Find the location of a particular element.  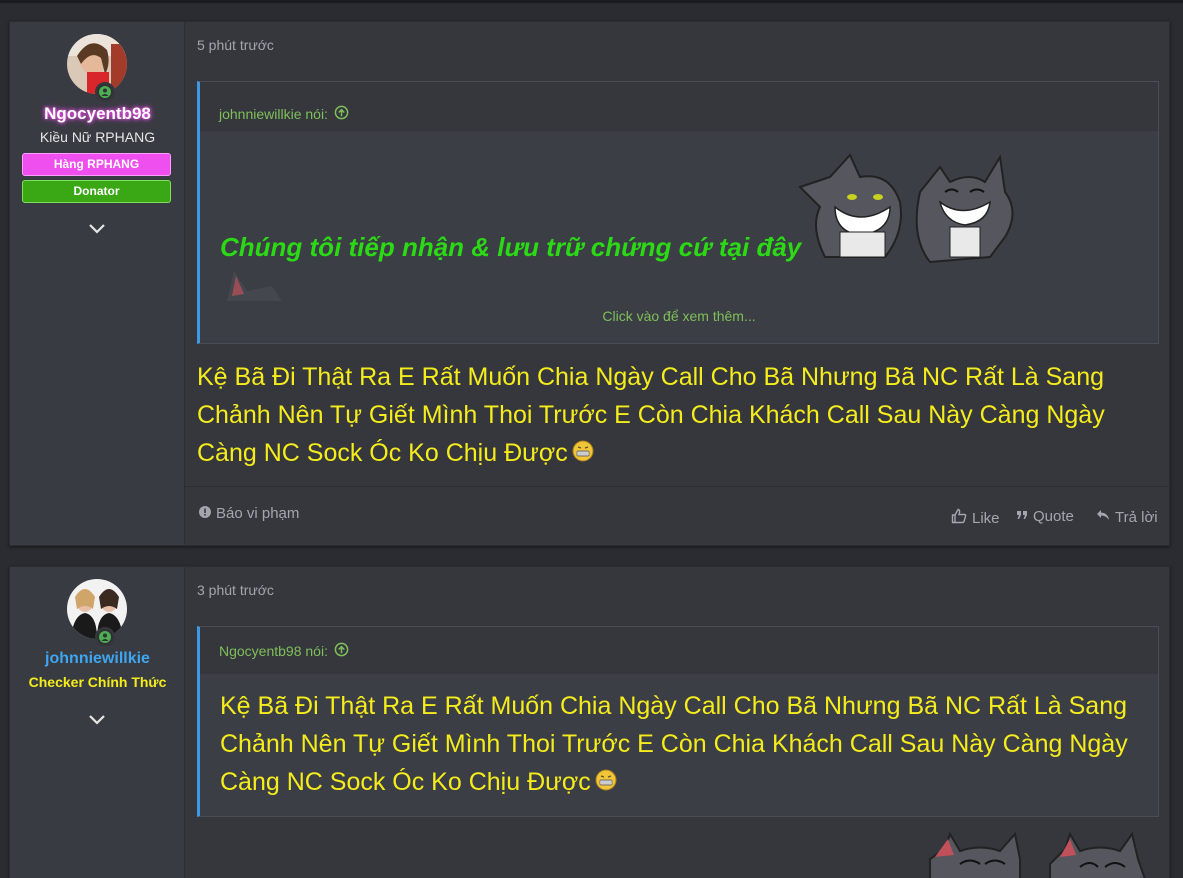

username: Ngocyentb98 is located at coordinates (97, 114).